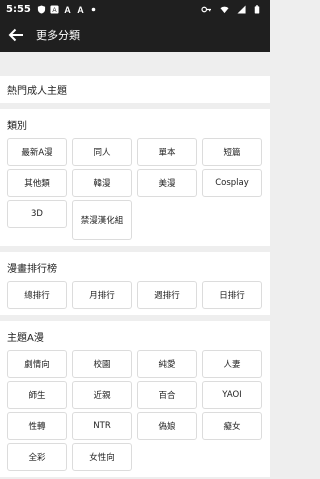 This screenshot has width=320, height=479. Describe the element at coordinates (102, 183) in the screenshot. I see `category-chip: 韓漫` at that location.